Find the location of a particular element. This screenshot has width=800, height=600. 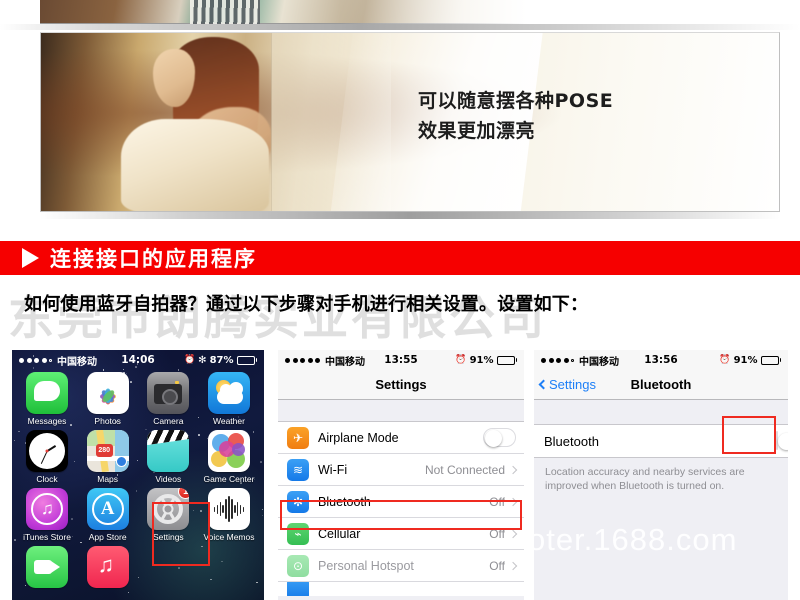

bluetooth-nav-bar: Settings Bluetooth is located at coordinates (661, 385).